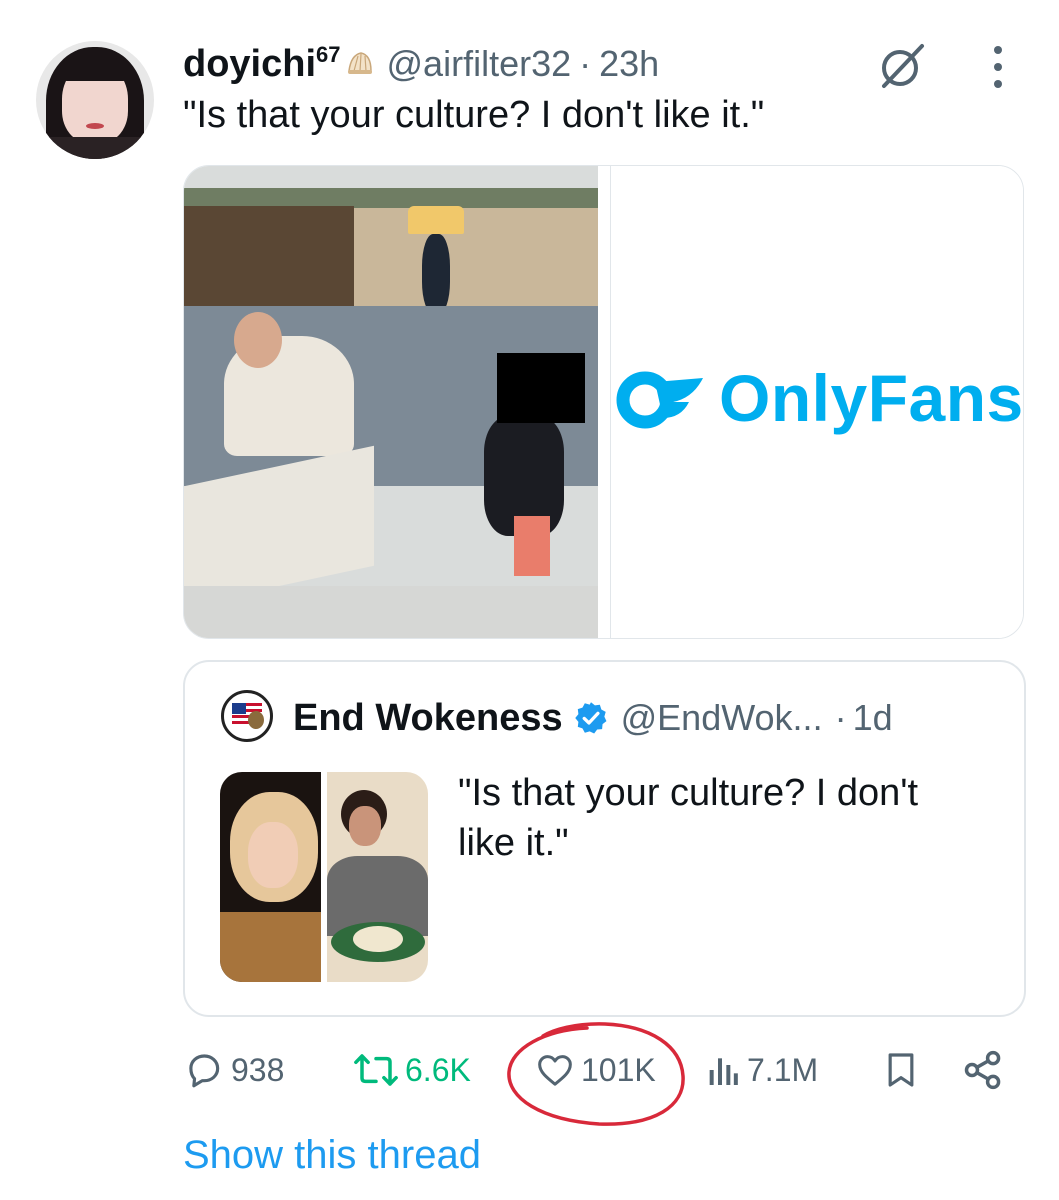 This screenshot has width=1059, height=1200. What do you see at coordinates (659, 400) in the screenshot?
I see `onlyfans-logo-icon` at bounding box center [659, 400].